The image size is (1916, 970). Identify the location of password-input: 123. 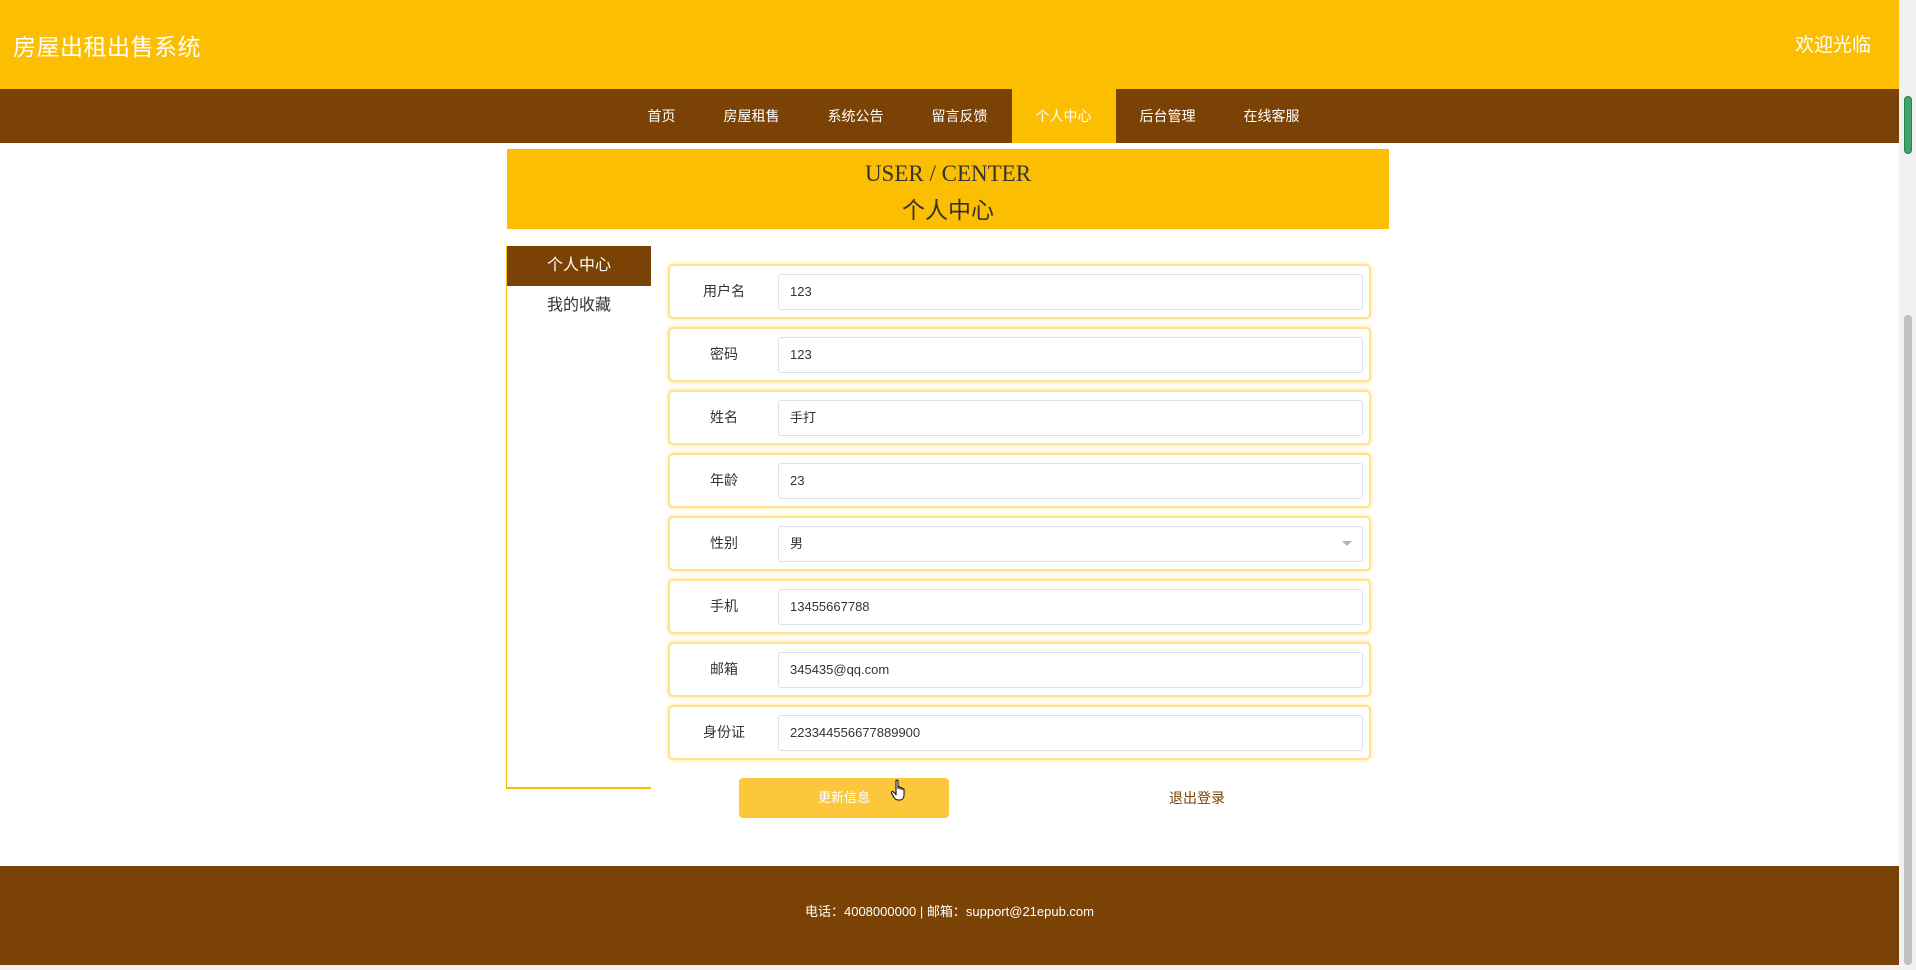
(1070, 355).